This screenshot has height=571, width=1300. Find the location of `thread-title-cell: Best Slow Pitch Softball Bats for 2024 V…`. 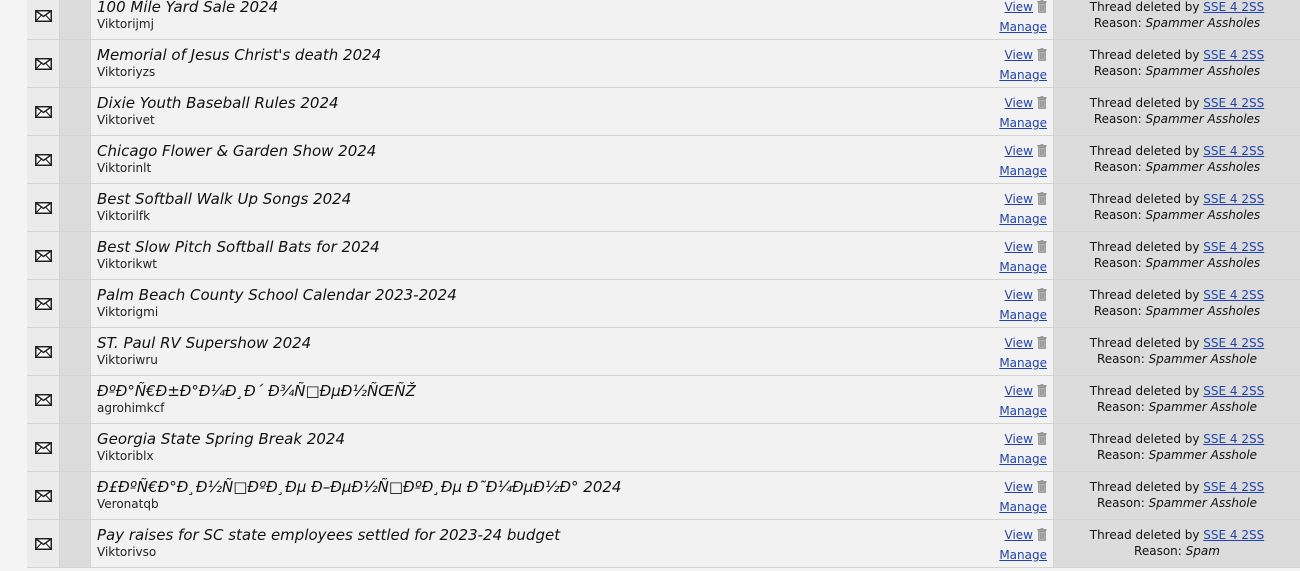

thread-title-cell: Best Slow Pitch Softball Bats for 2024 V… is located at coordinates (572, 255).